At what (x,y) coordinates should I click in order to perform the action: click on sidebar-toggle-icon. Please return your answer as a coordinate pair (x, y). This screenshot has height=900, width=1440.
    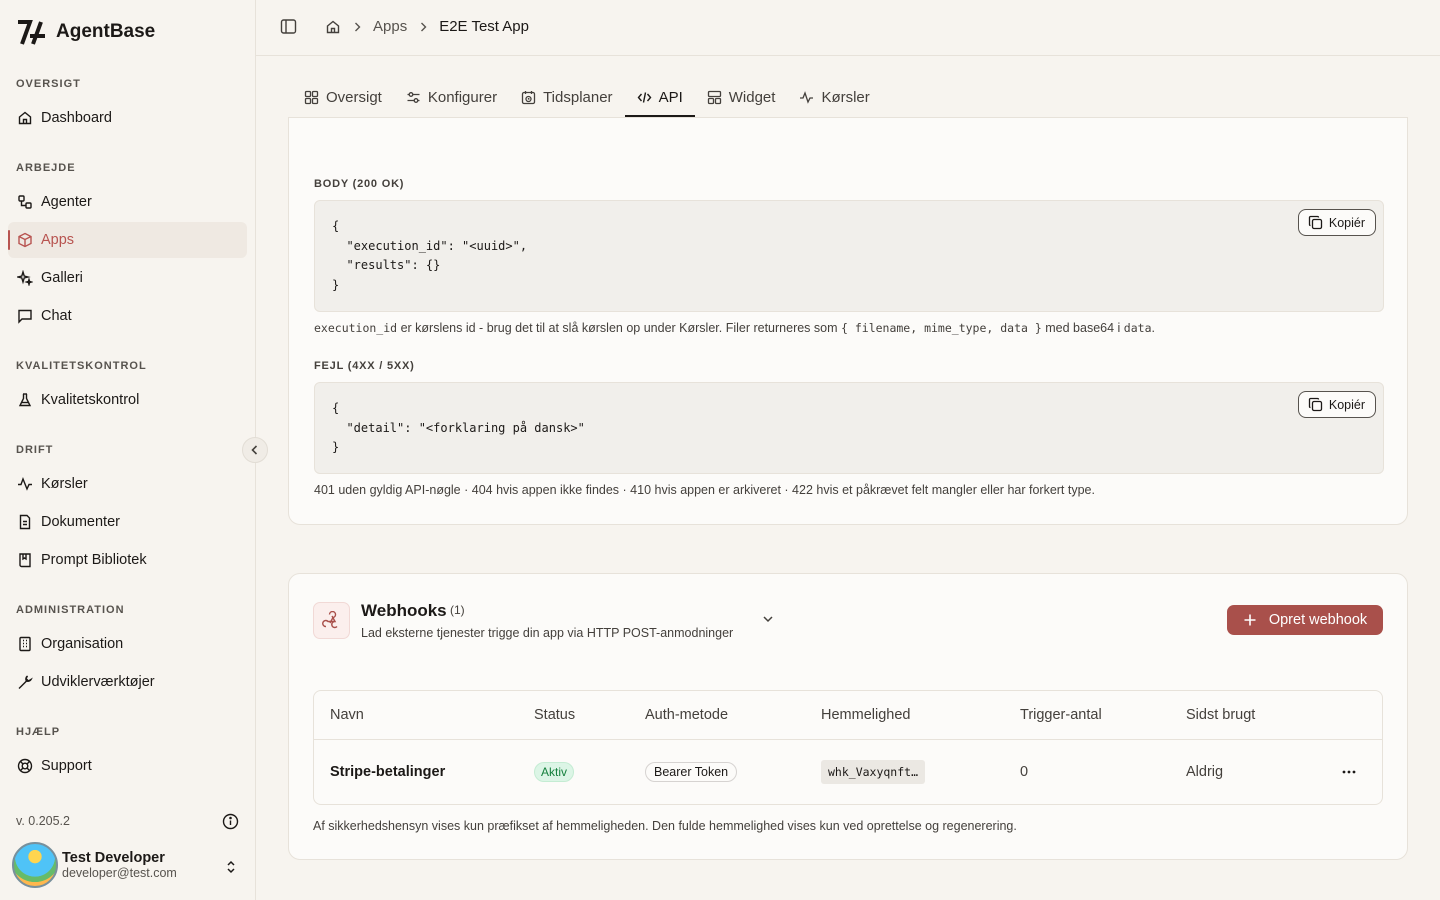
    Looking at the image, I should click on (288, 26).